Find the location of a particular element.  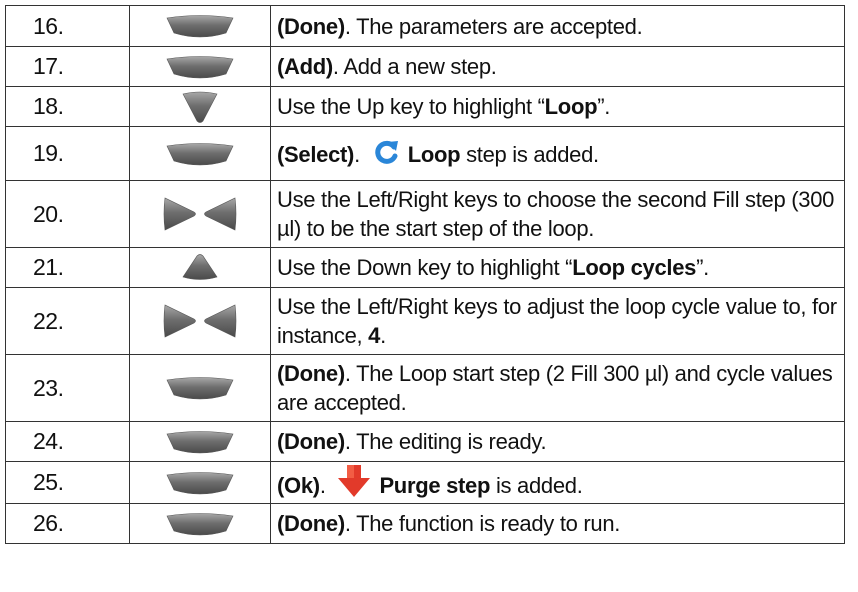

description-bold-text: (Add) is located at coordinates (305, 66).